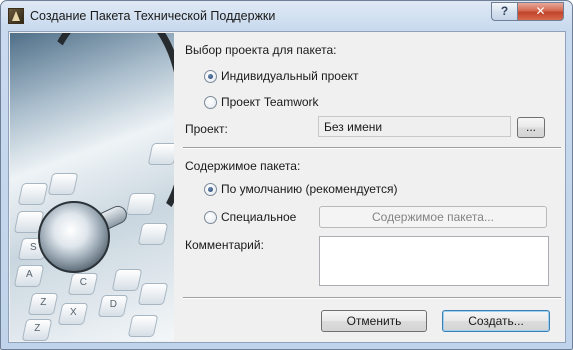  I want to click on cancel-button: Отменить, so click(374, 321).